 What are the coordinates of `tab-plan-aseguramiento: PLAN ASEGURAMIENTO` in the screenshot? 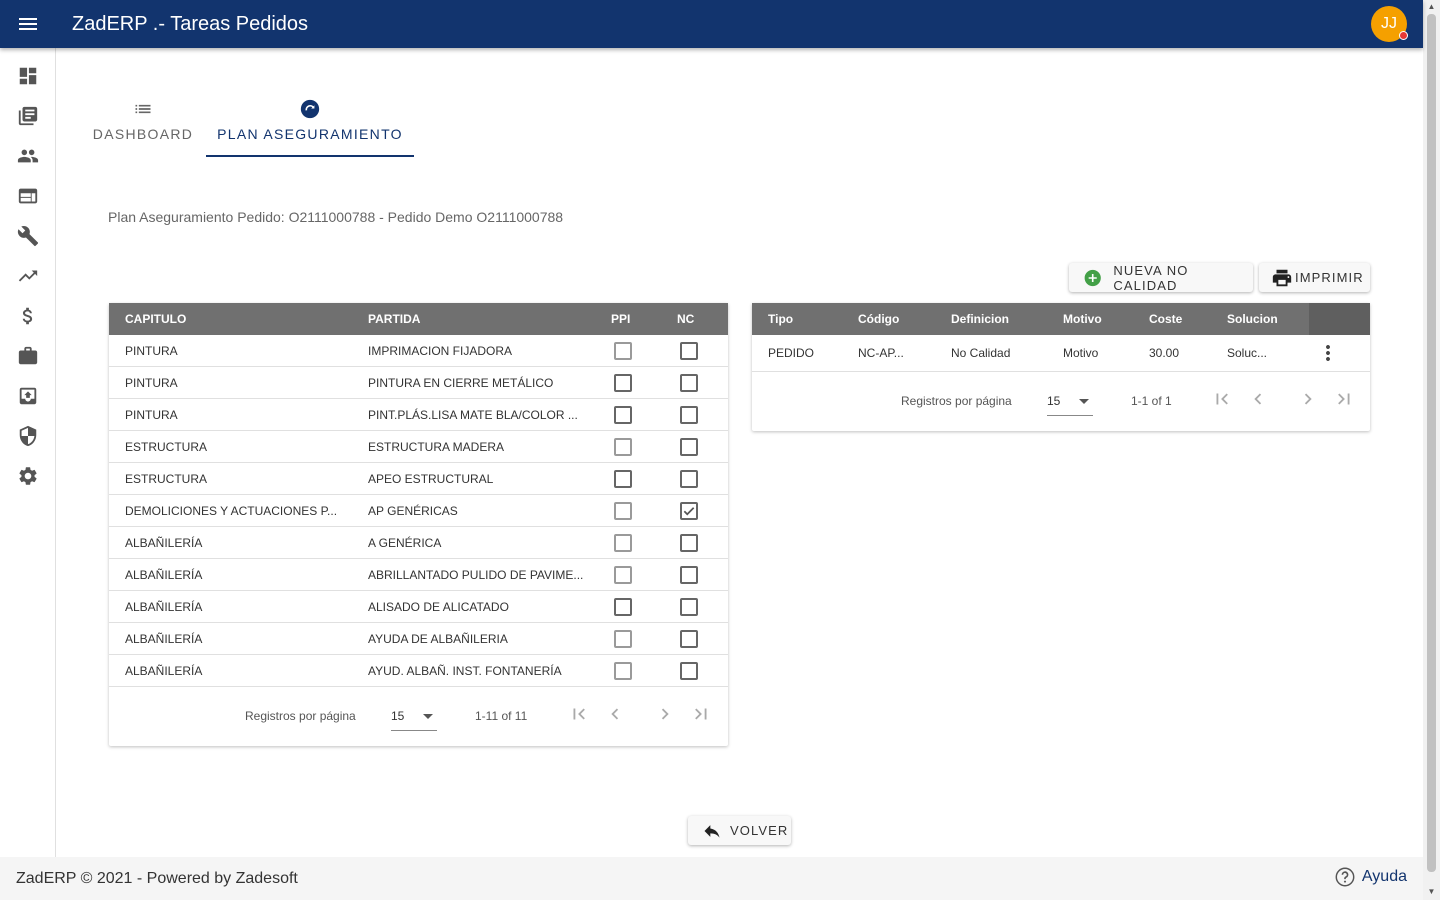 It's located at (310, 124).